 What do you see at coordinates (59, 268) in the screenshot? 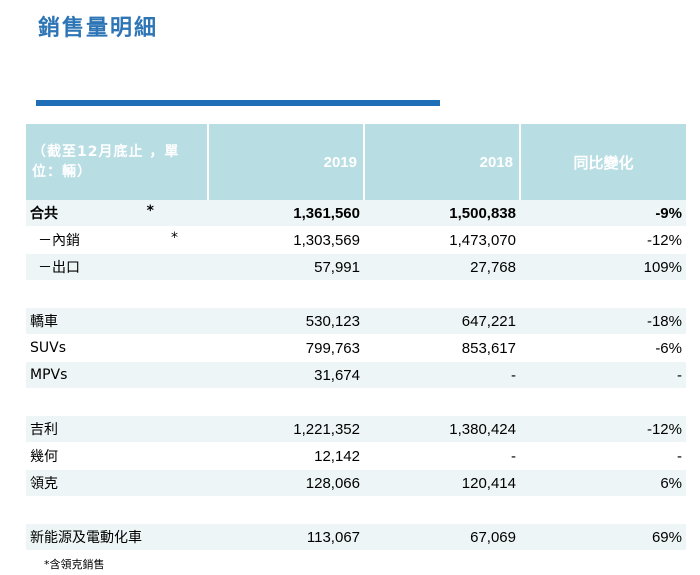
I see `row-label-text: －出口` at bounding box center [59, 268].